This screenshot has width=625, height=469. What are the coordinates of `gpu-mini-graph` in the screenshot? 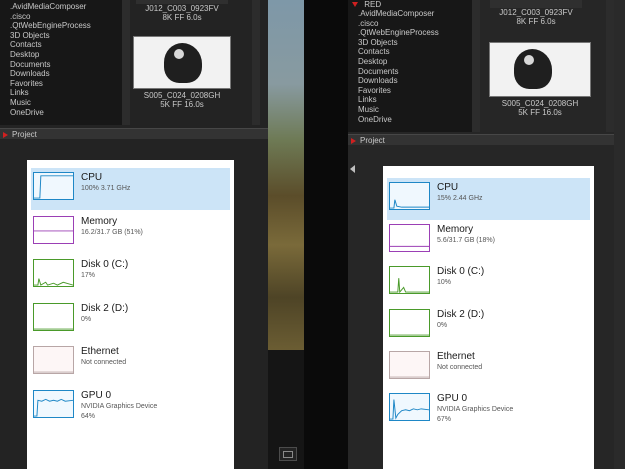 It's located at (409, 407).